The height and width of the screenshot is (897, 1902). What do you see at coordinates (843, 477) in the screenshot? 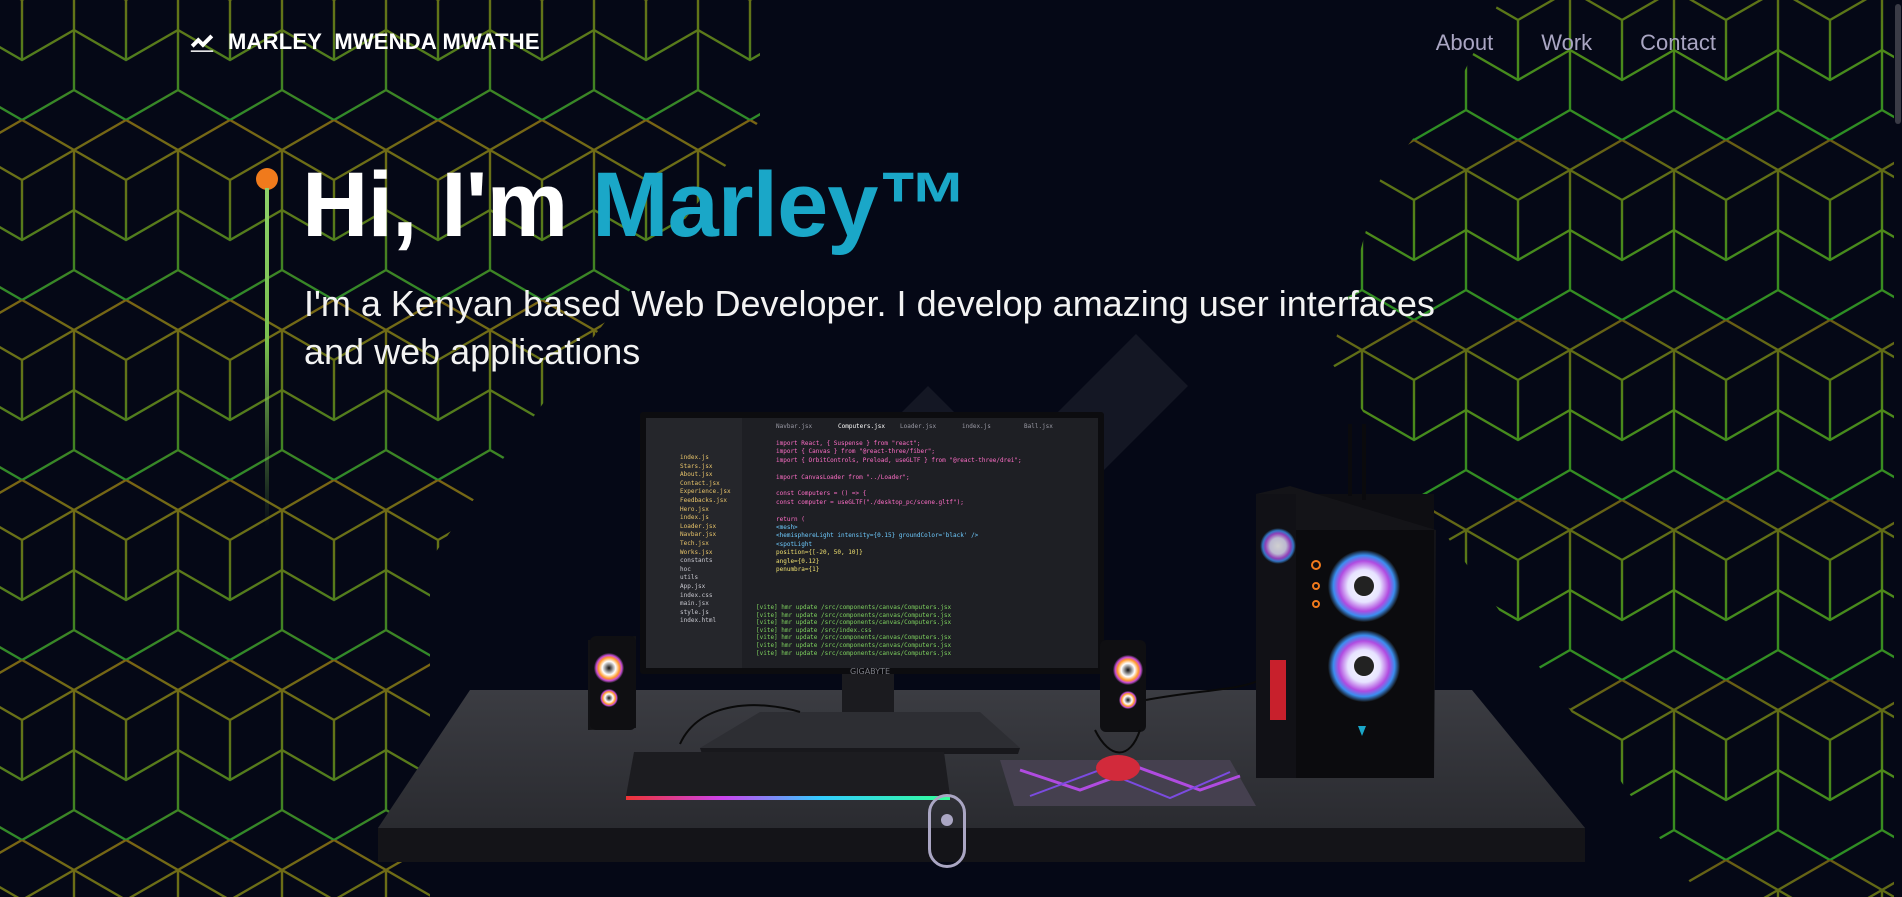
I see `code-line: import CanvasLoader from "../Loader";` at bounding box center [843, 477].